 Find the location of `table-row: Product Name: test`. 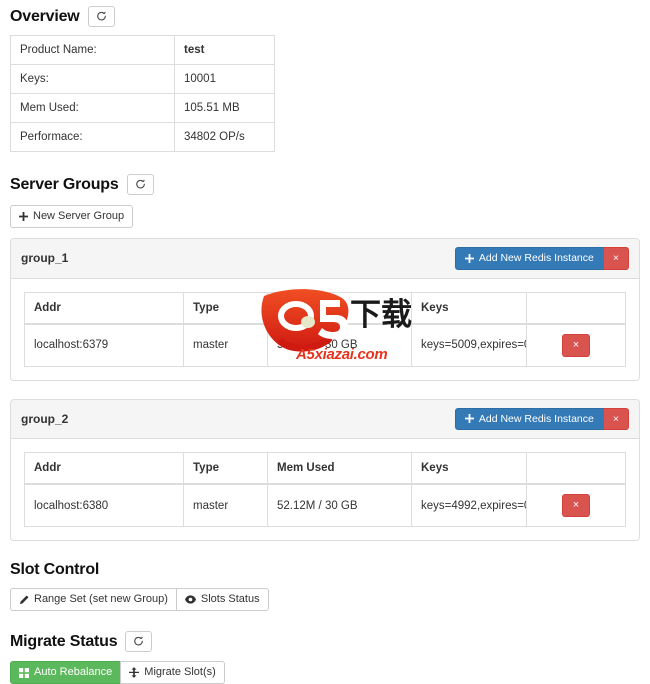

table-row: Product Name: test is located at coordinates (142, 50).